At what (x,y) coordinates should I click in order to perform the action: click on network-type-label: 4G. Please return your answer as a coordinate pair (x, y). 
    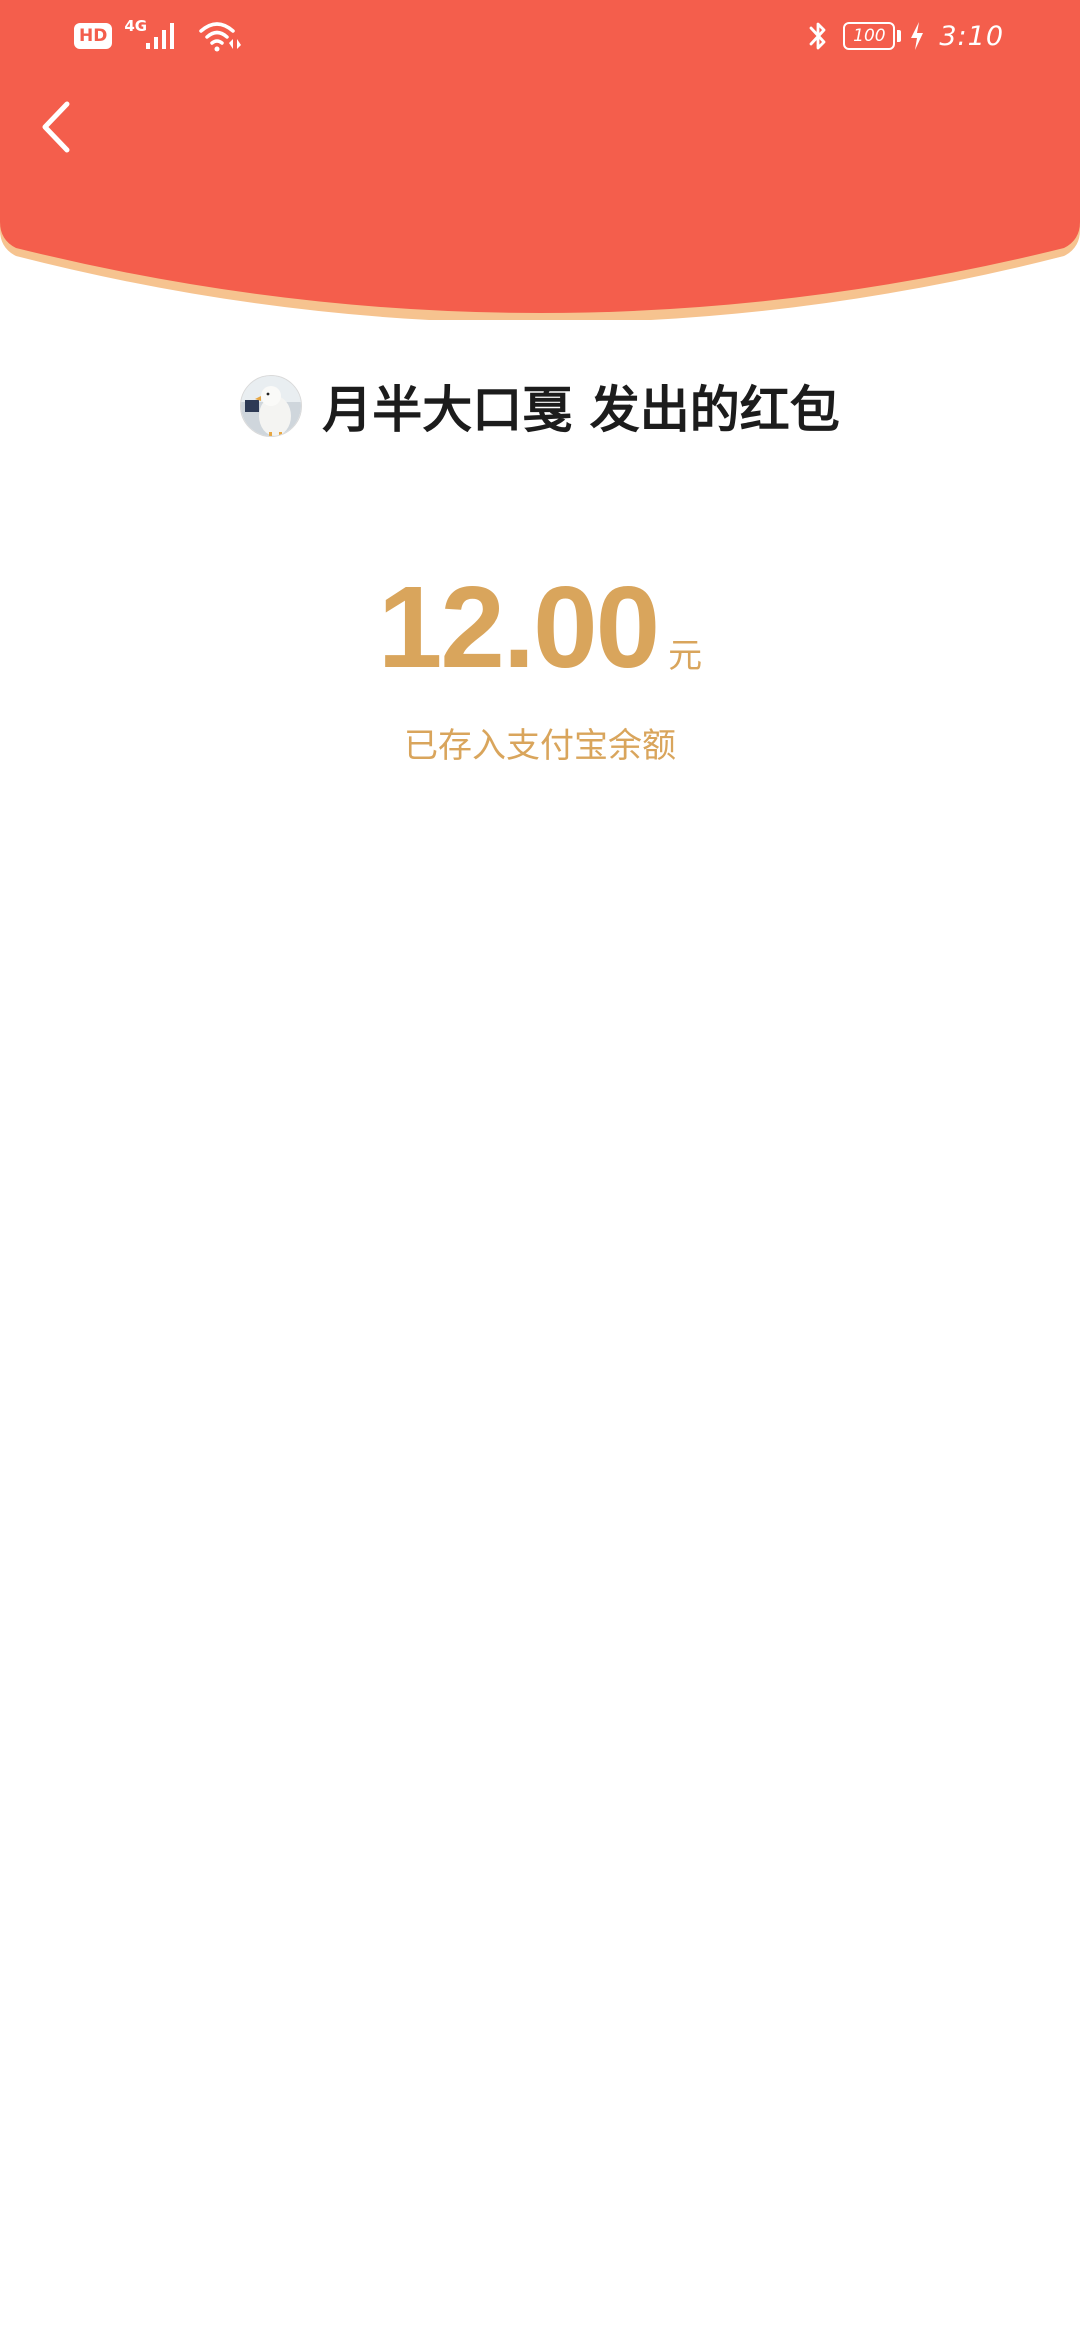
    Looking at the image, I should click on (136, 26).